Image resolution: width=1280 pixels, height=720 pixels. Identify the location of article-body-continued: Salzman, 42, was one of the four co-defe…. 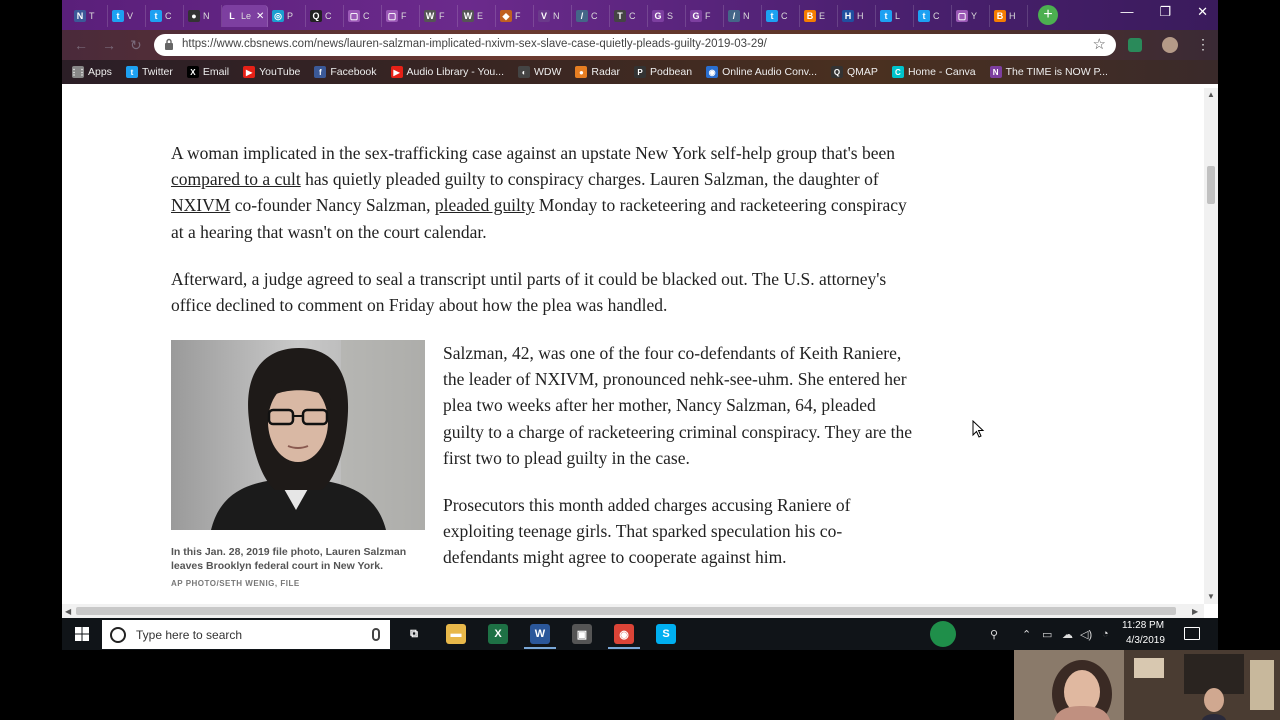
(678, 466).